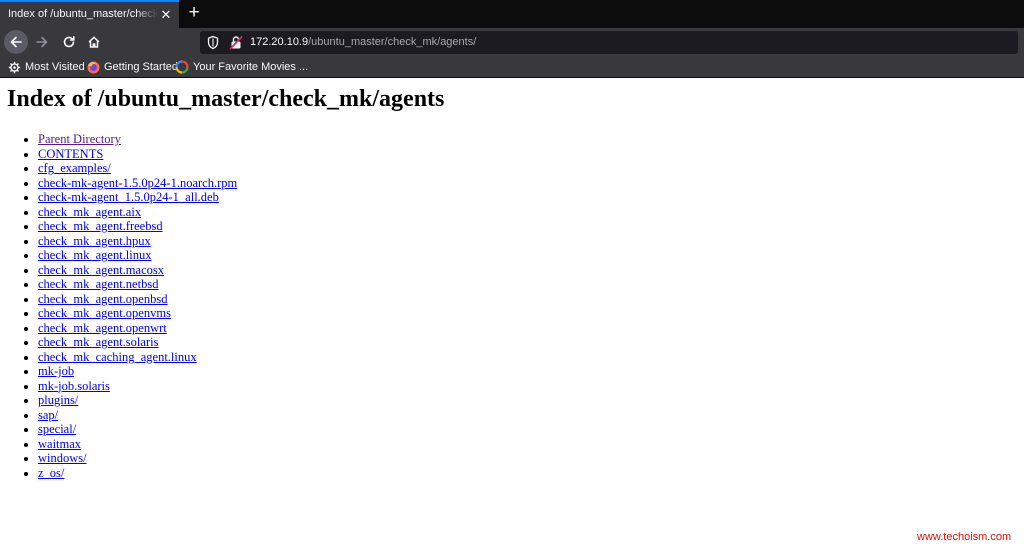 Image resolution: width=1024 pixels, height=551 pixels. What do you see at coordinates (137, 429) in the screenshot?
I see `list-item: special/` at bounding box center [137, 429].